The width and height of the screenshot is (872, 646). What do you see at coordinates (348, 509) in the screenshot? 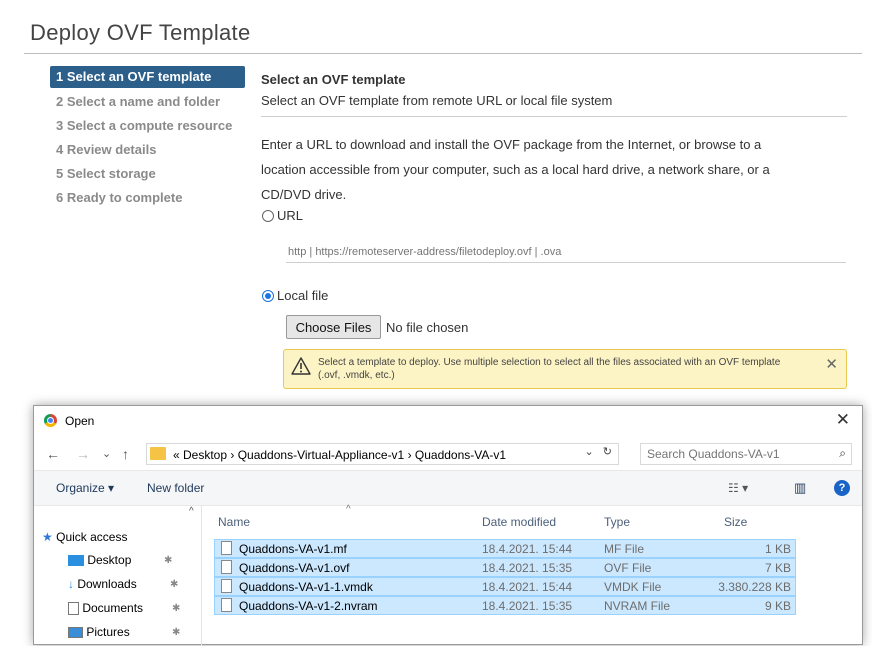
I see `sort-indicator-icon: ^` at bounding box center [348, 509].